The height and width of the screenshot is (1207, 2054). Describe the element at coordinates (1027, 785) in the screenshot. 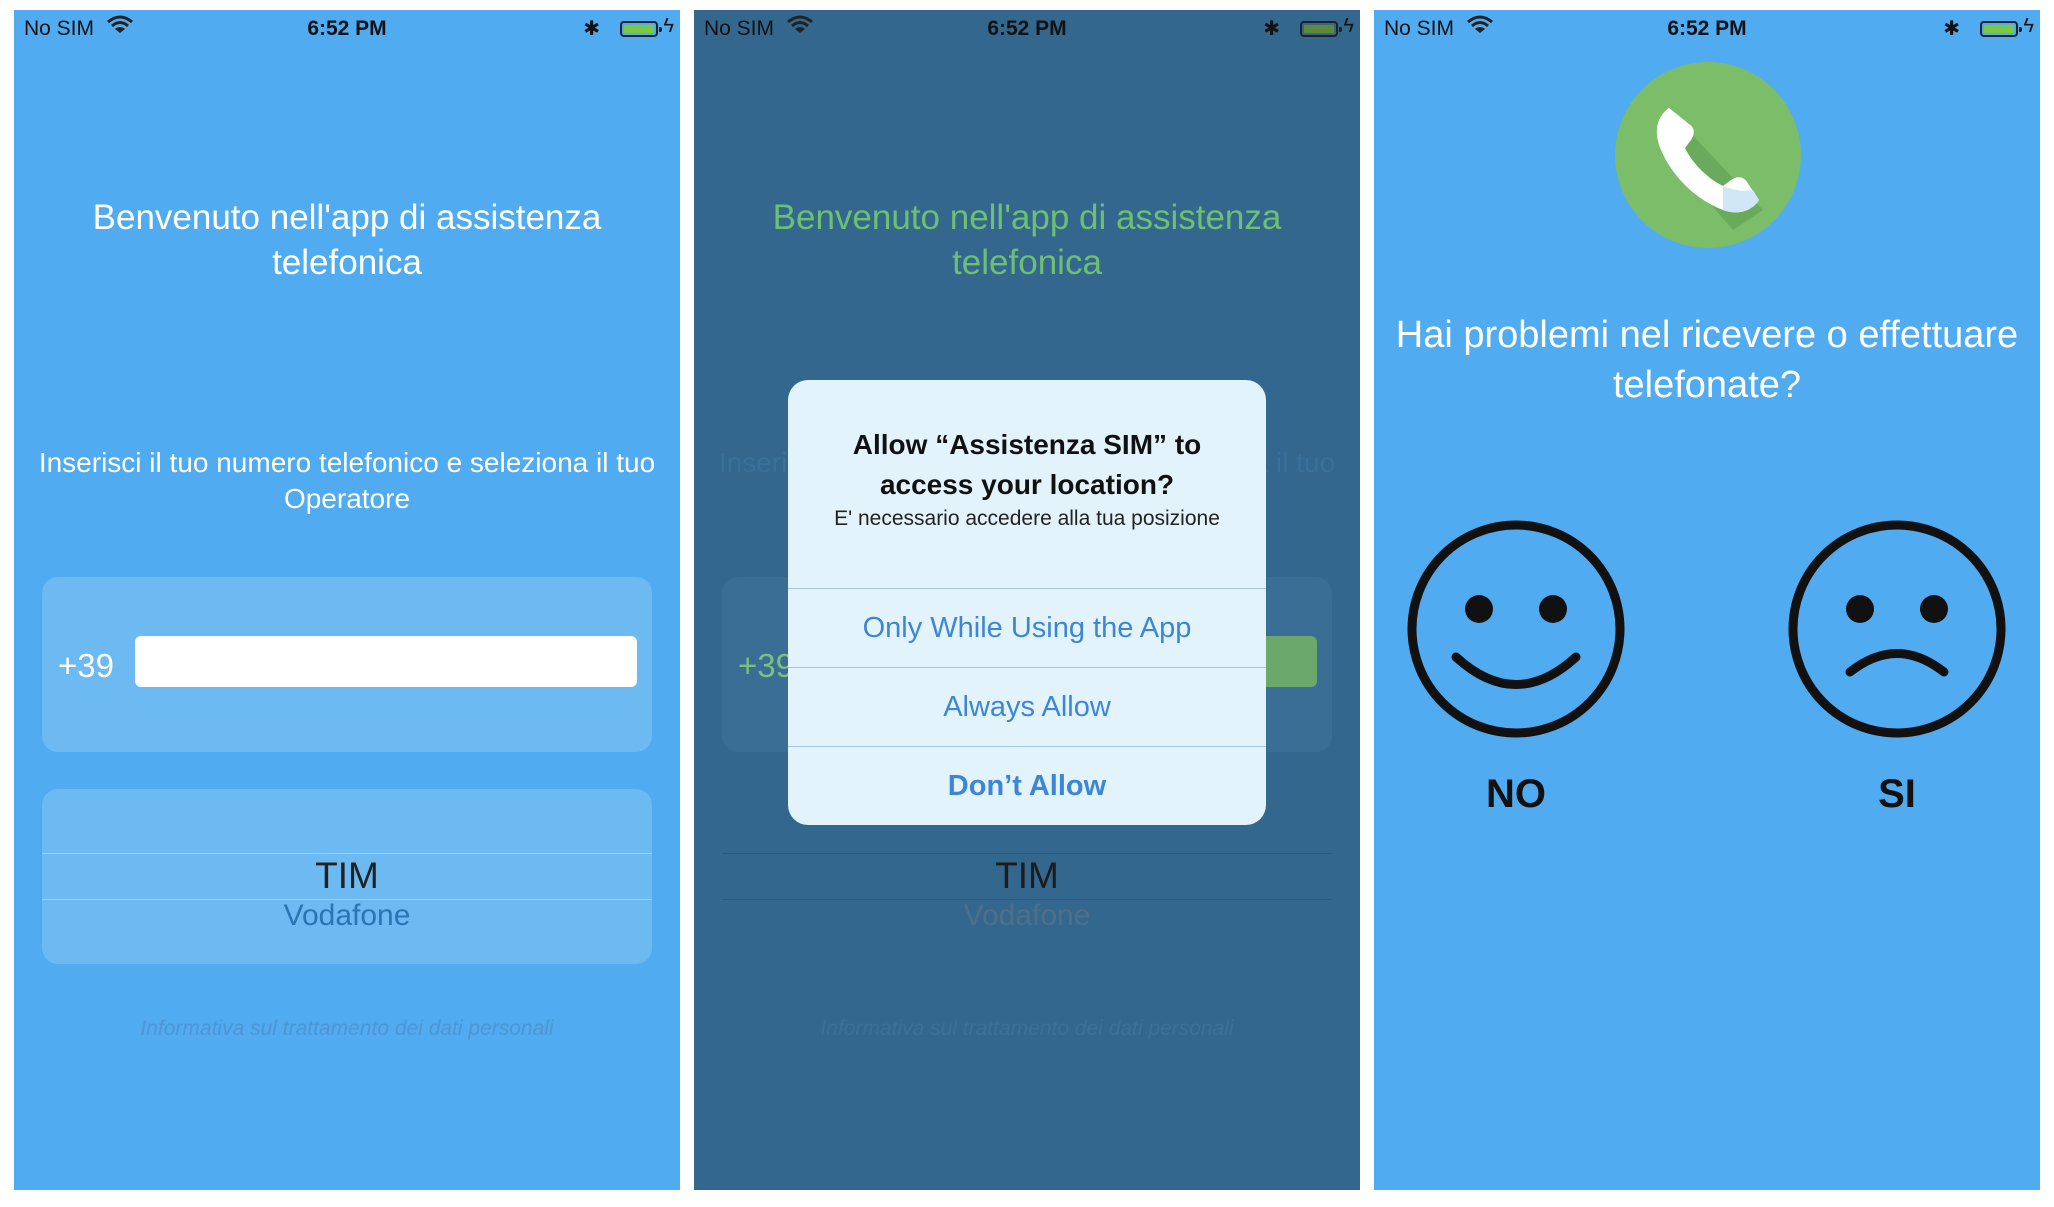

I see `dont-allow-button: Don’t Allow` at that location.